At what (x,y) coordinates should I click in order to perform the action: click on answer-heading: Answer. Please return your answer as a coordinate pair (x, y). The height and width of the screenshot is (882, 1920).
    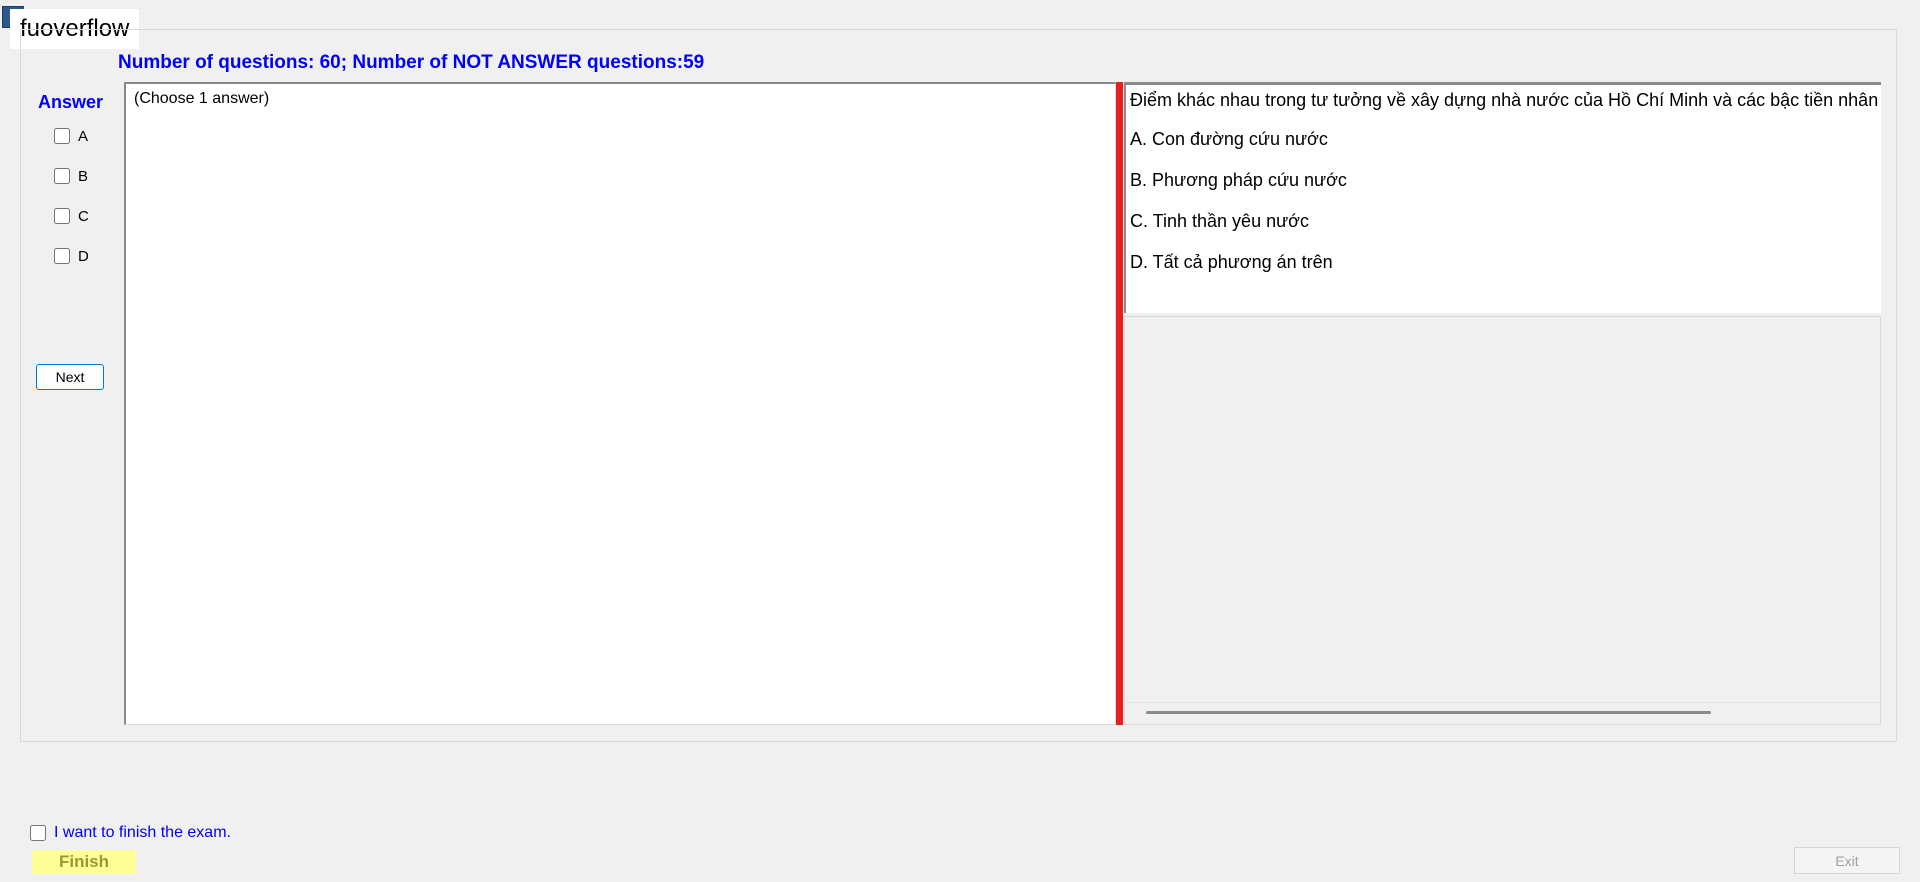
    Looking at the image, I should click on (71, 102).